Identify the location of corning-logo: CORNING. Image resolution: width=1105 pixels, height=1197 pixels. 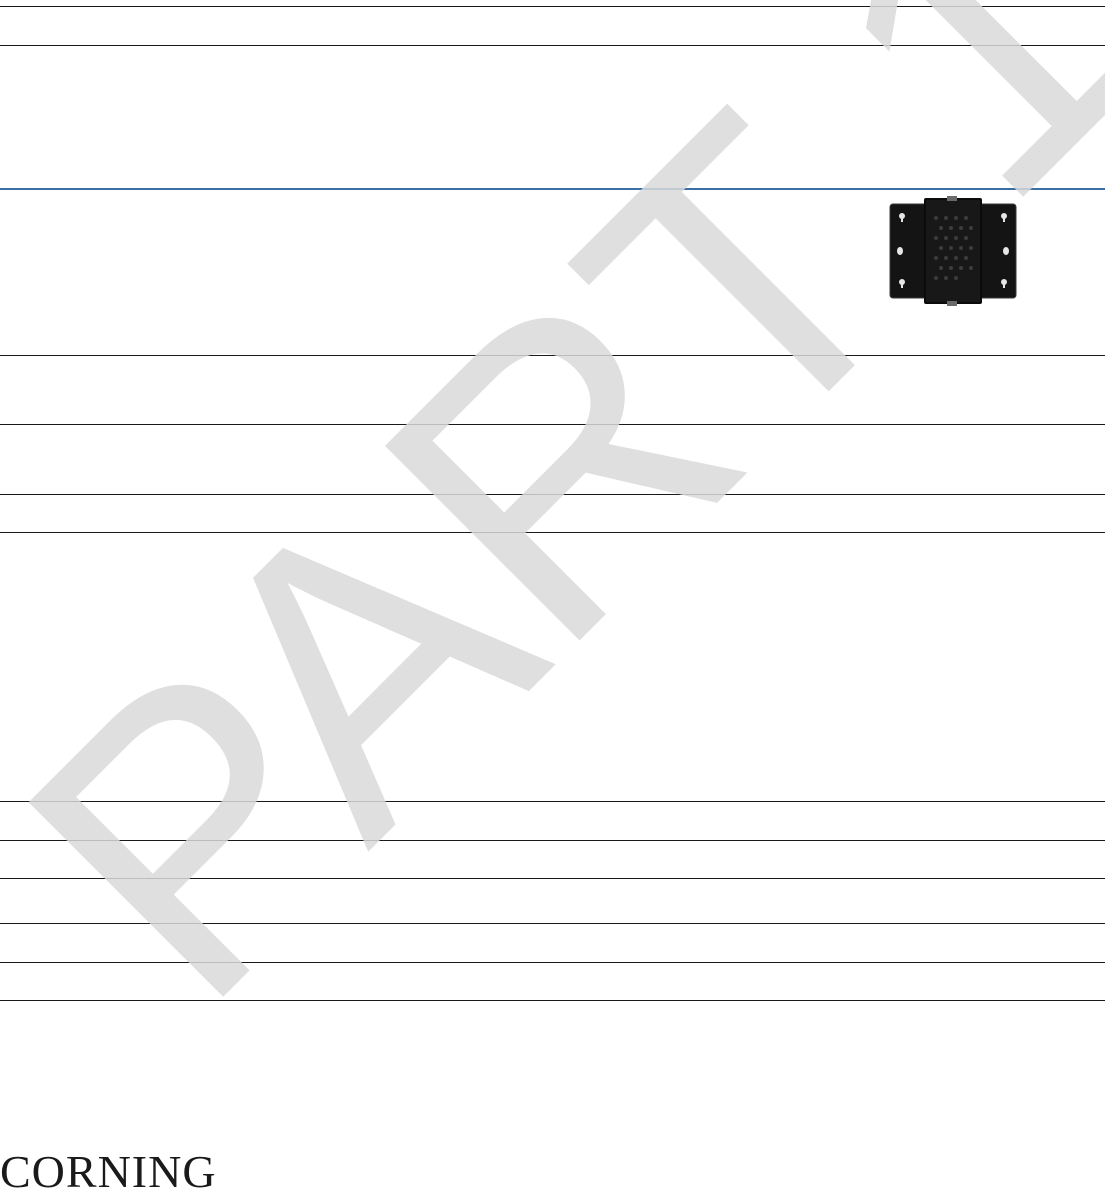
(108, 1171).